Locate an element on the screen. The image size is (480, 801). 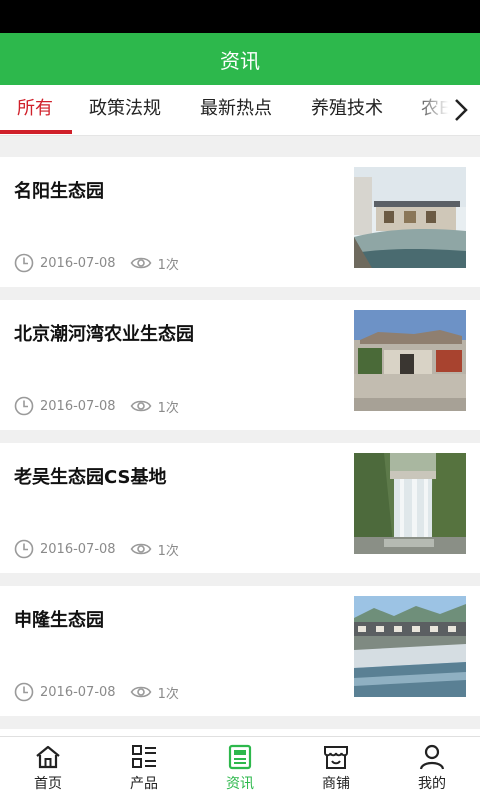
nav-news-label: 资讯 is located at coordinates (240, 784).